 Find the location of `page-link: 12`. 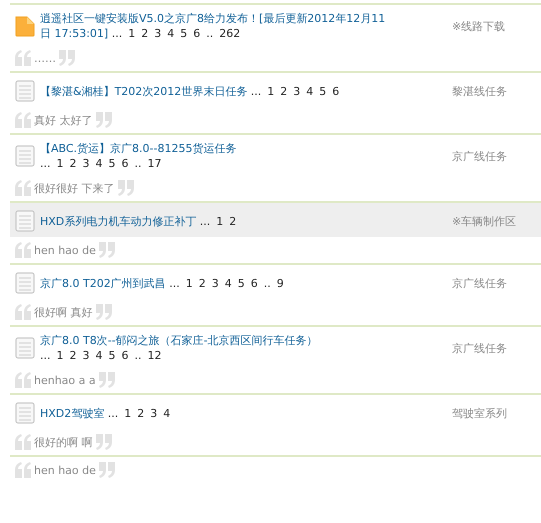

page-link: 12 is located at coordinates (155, 355).